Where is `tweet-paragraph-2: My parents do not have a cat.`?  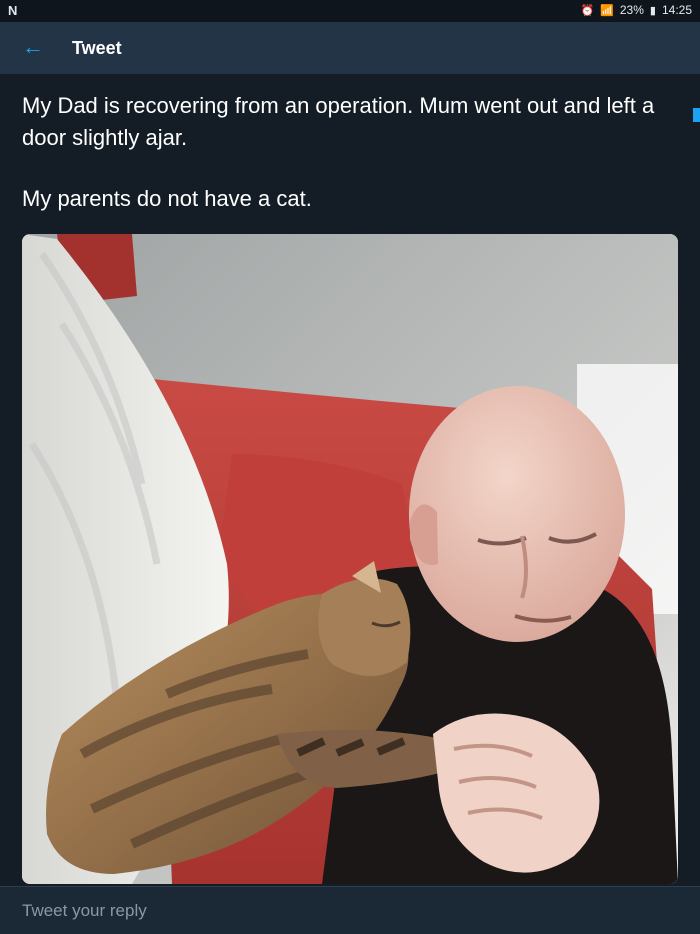 tweet-paragraph-2: My parents do not have a cat. is located at coordinates (167, 198).